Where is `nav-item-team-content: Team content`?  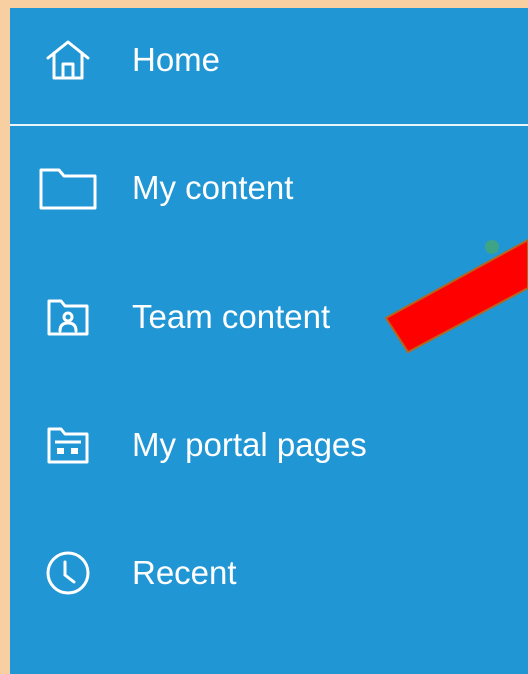 nav-item-team-content: Team content is located at coordinates (269, 317).